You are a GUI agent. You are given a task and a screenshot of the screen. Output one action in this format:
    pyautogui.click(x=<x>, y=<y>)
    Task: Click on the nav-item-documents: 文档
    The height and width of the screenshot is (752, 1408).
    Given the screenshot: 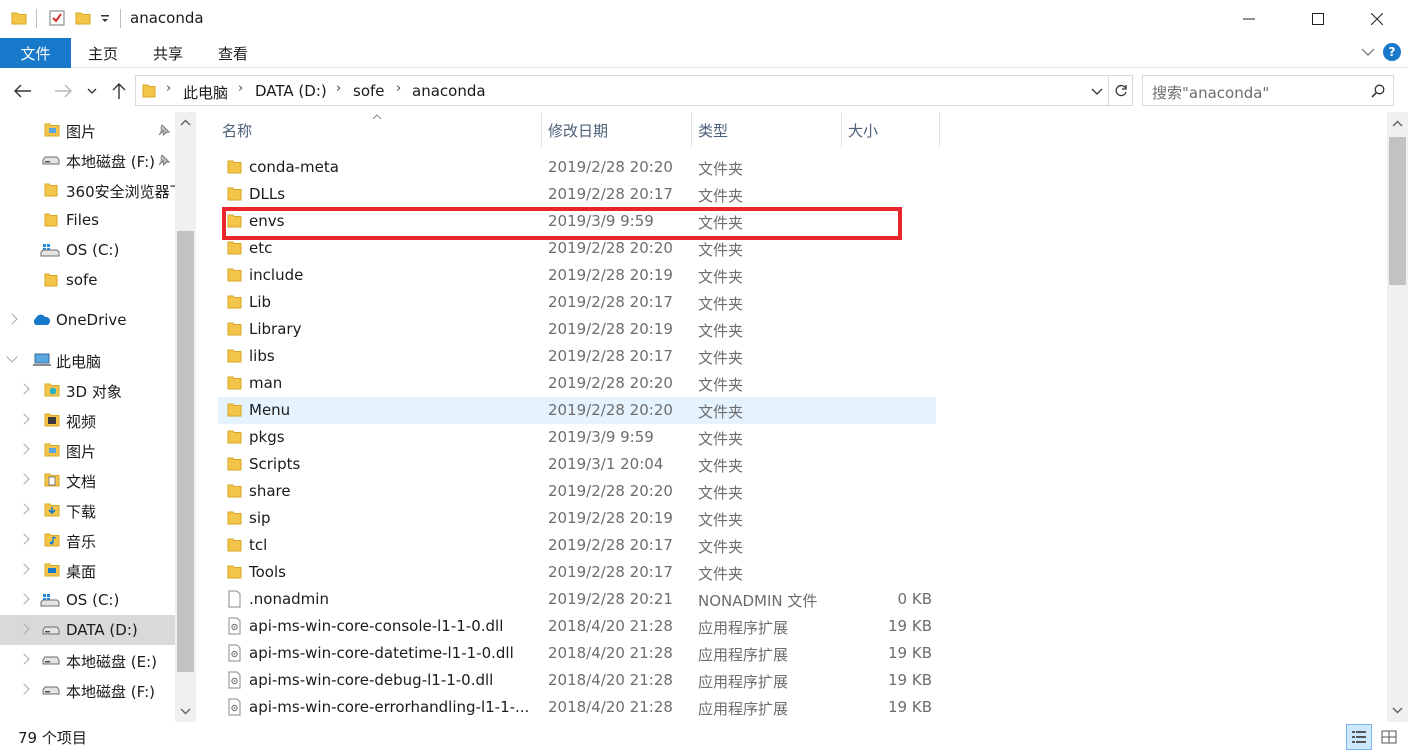 What is the action you would take?
    pyautogui.click(x=87, y=480)
    